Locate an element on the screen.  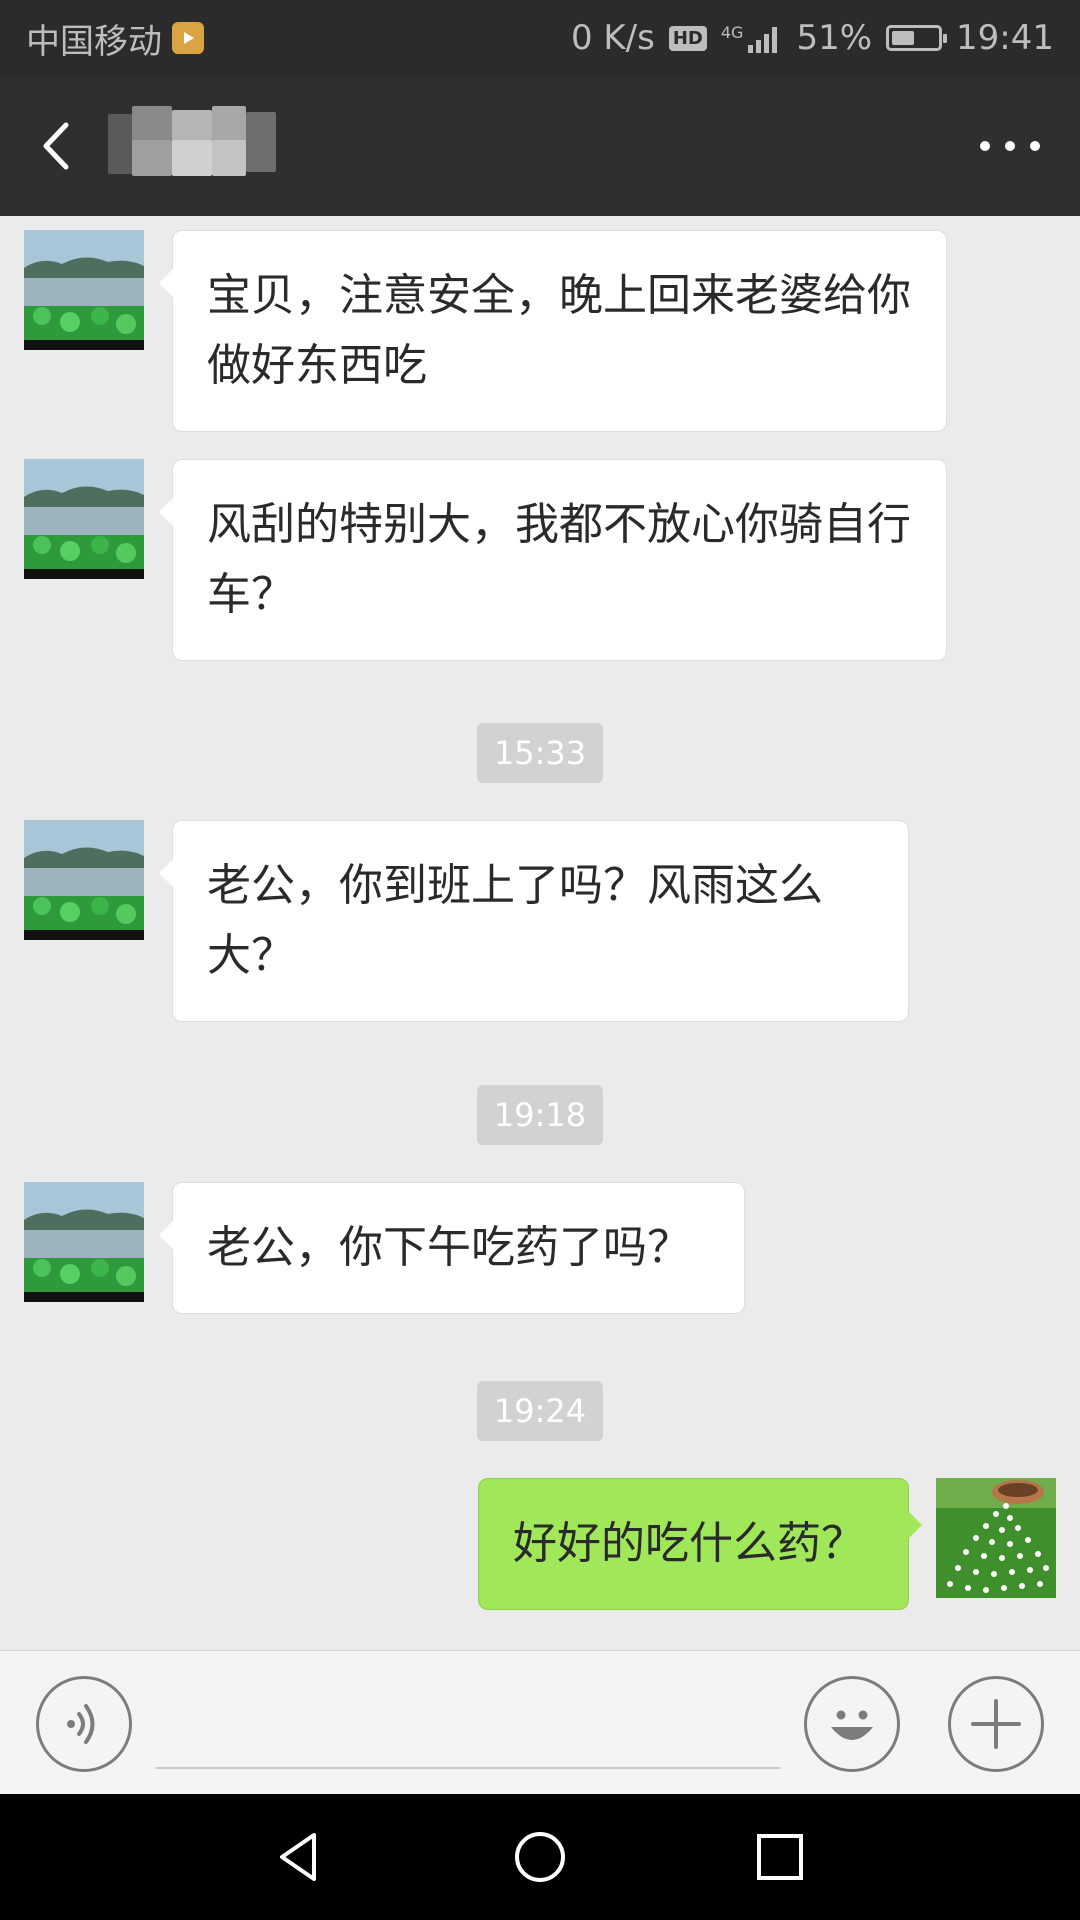
carrier-name: 中国移动 is located at coordinates (94, 41).